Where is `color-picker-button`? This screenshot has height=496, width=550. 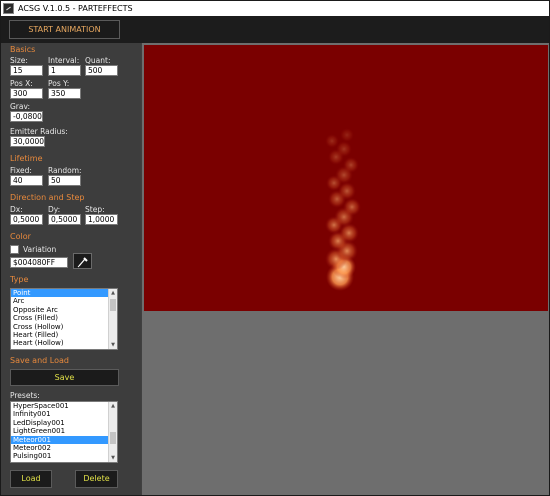
color-picker-button is located at coordinates (82, 261).